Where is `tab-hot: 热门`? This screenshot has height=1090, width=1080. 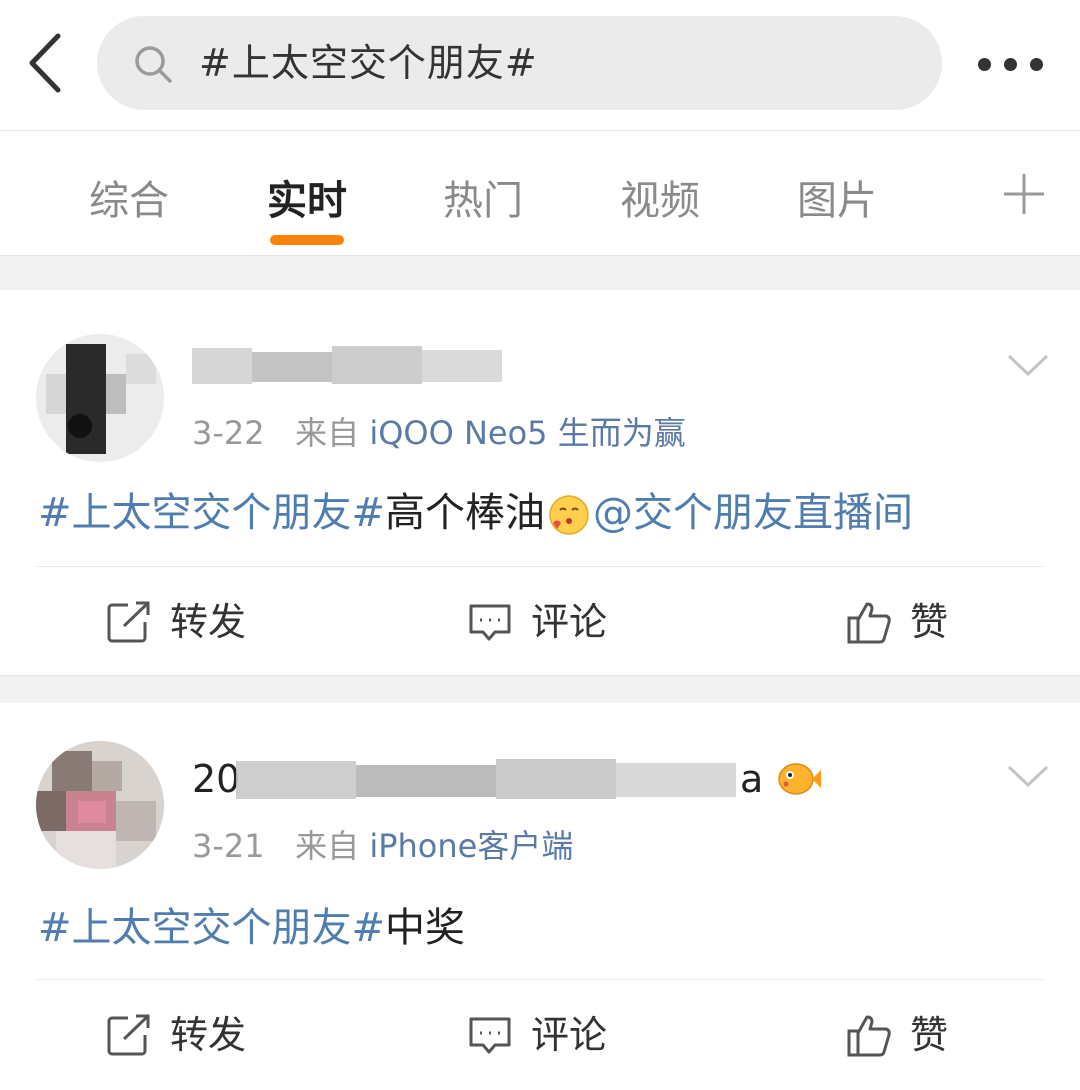 tab-hot: 热门 is located at coordinates (483, 201).